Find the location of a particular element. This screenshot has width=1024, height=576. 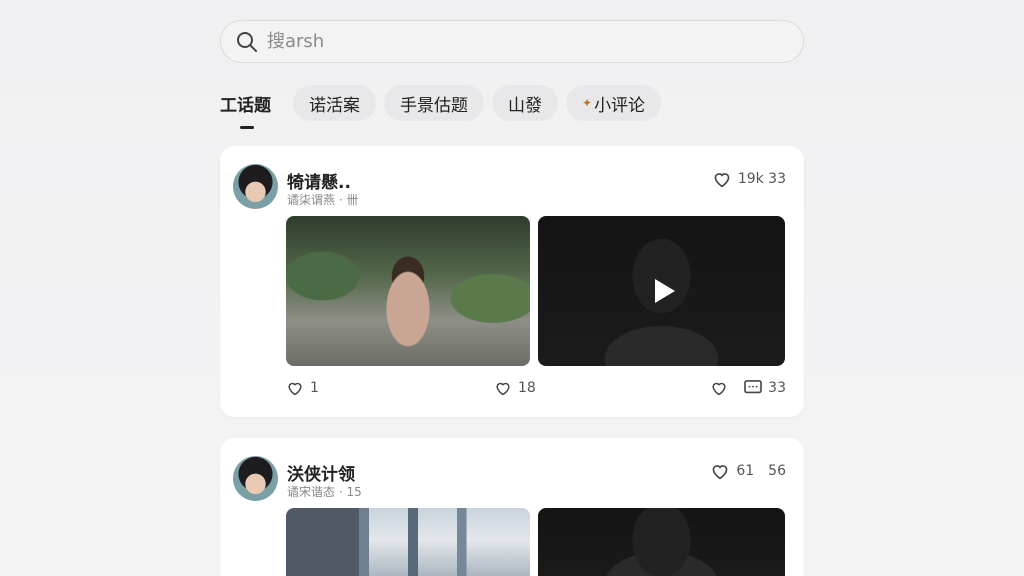

post-likes: 61 56 is located at coordinates (748, 471).